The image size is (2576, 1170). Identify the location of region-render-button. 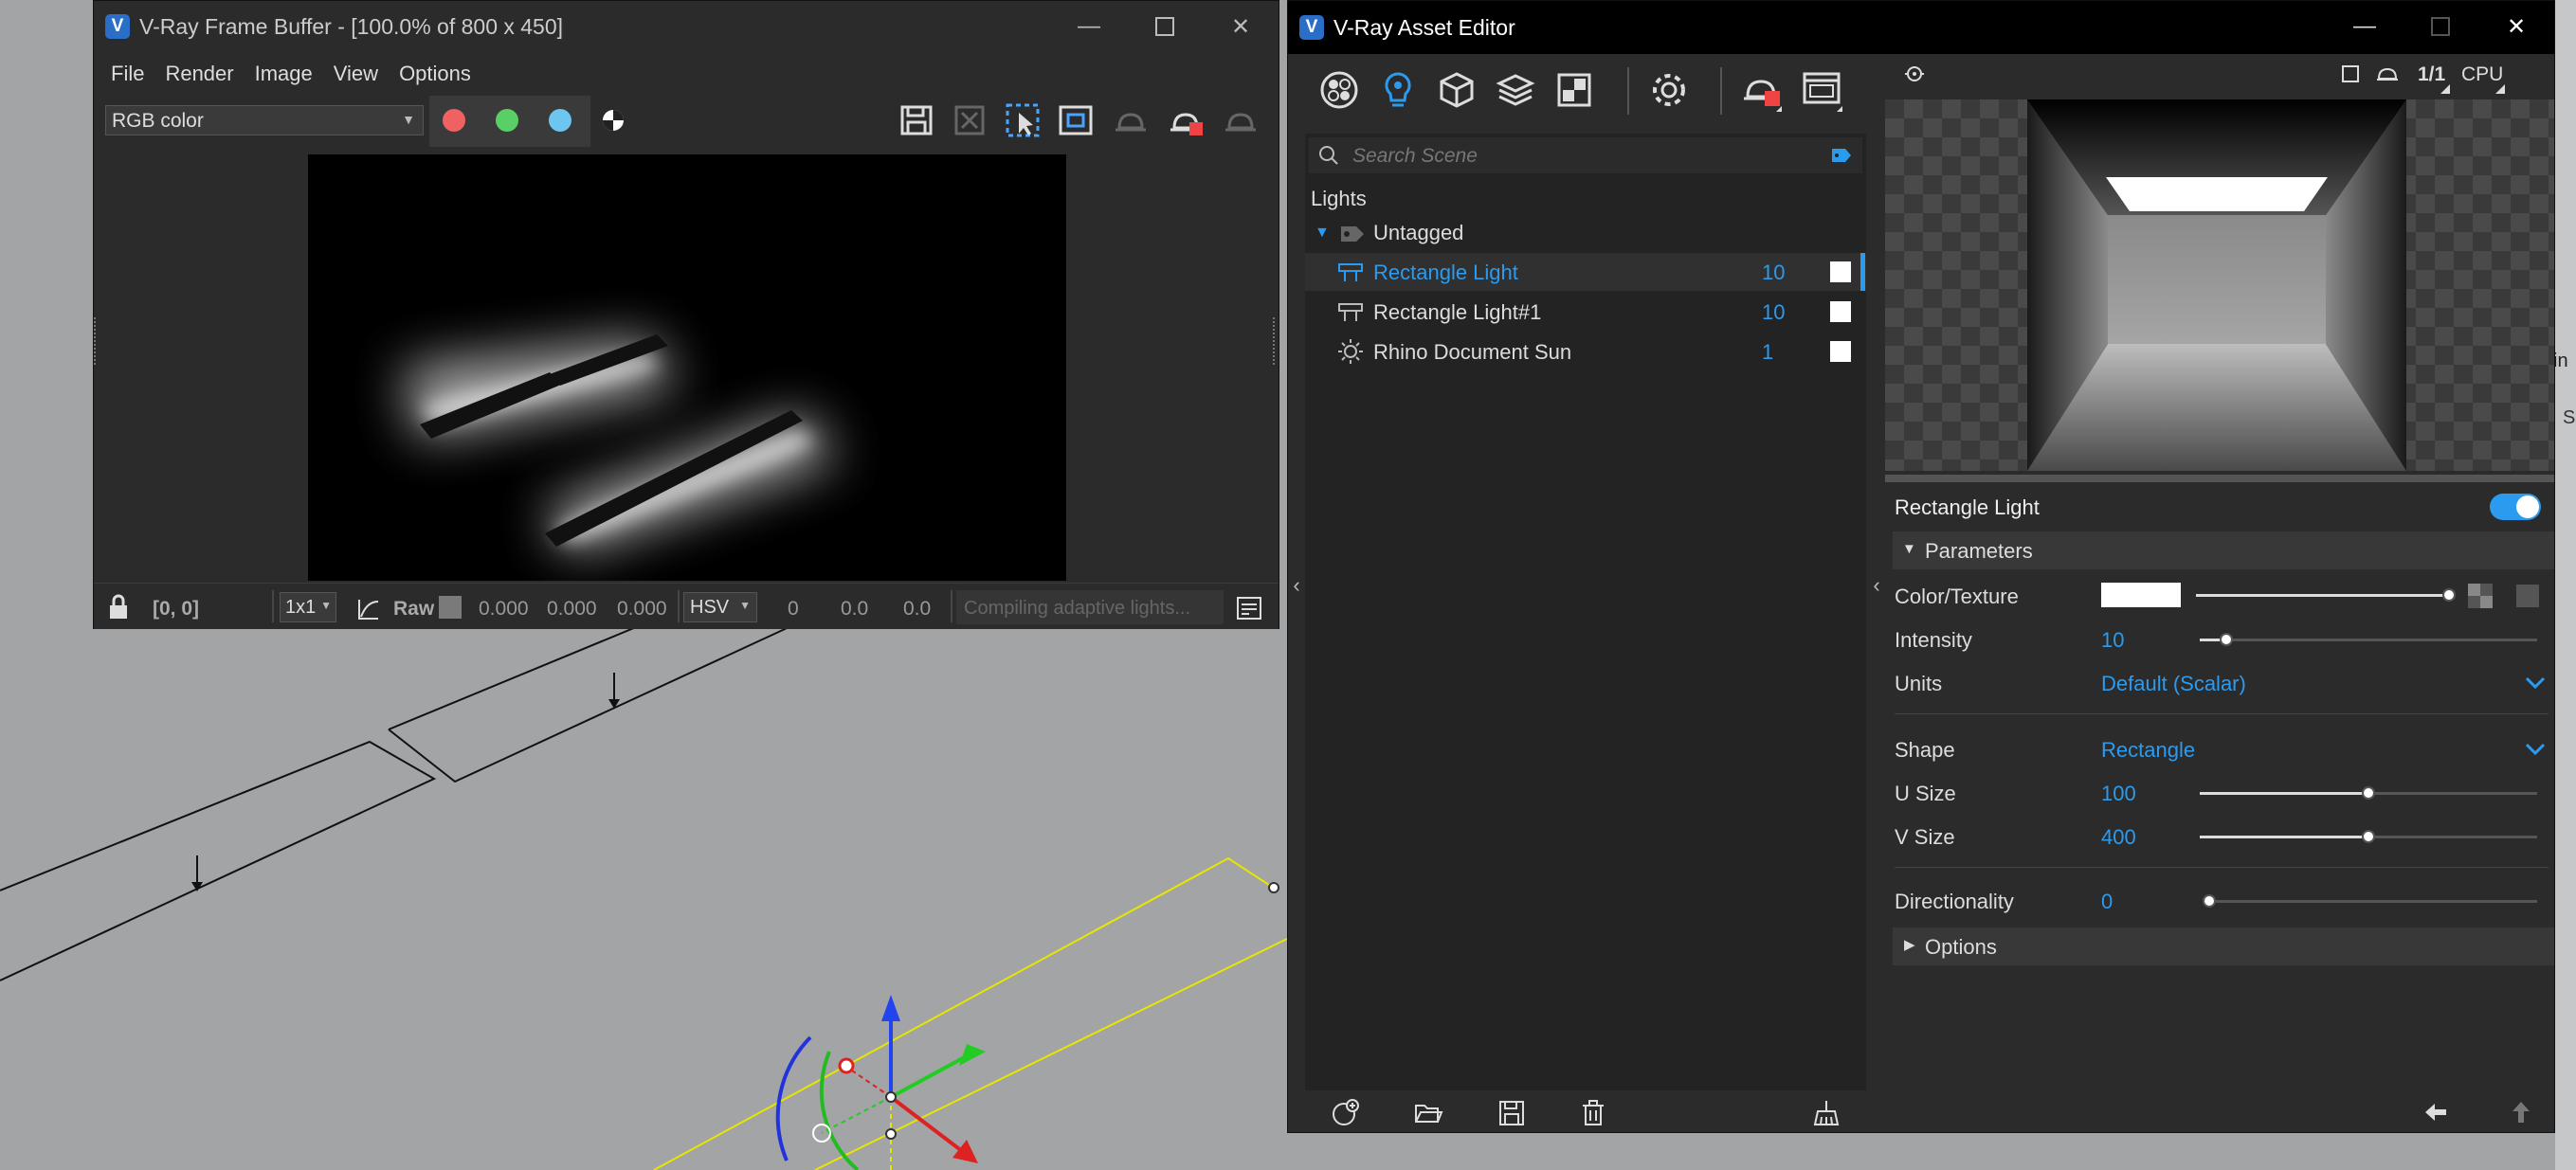
(1023, 120).